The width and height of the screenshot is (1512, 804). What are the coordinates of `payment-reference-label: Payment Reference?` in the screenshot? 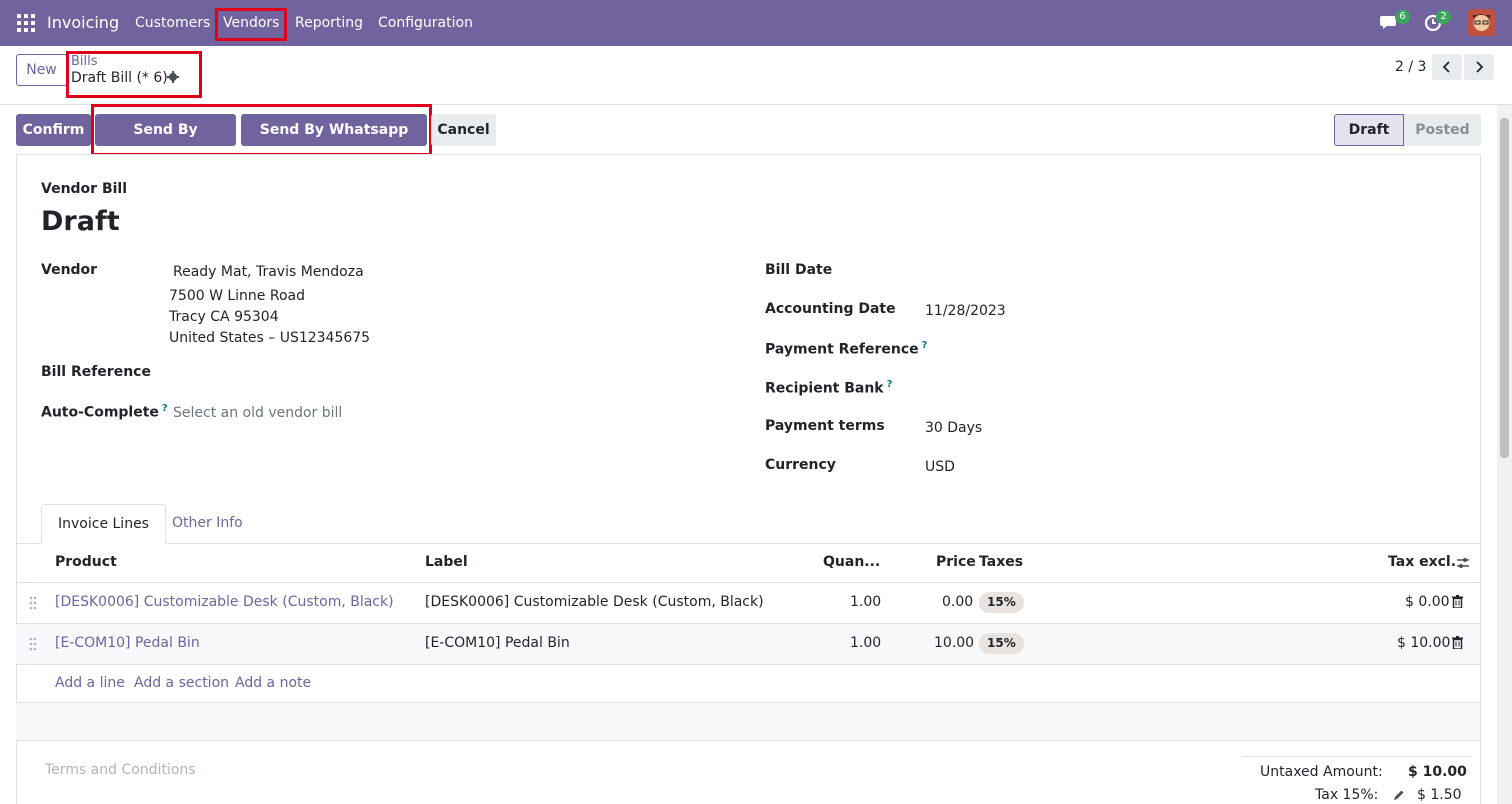 It's located at (846, 349).